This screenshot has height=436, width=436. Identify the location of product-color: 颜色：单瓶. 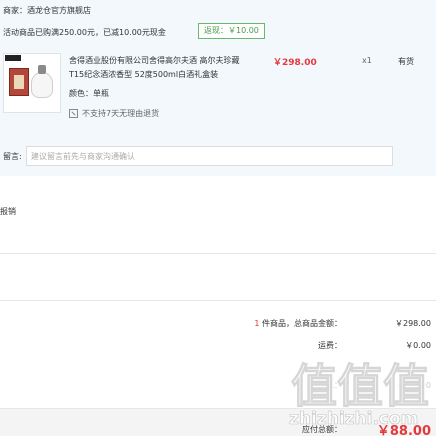
(89, 93).